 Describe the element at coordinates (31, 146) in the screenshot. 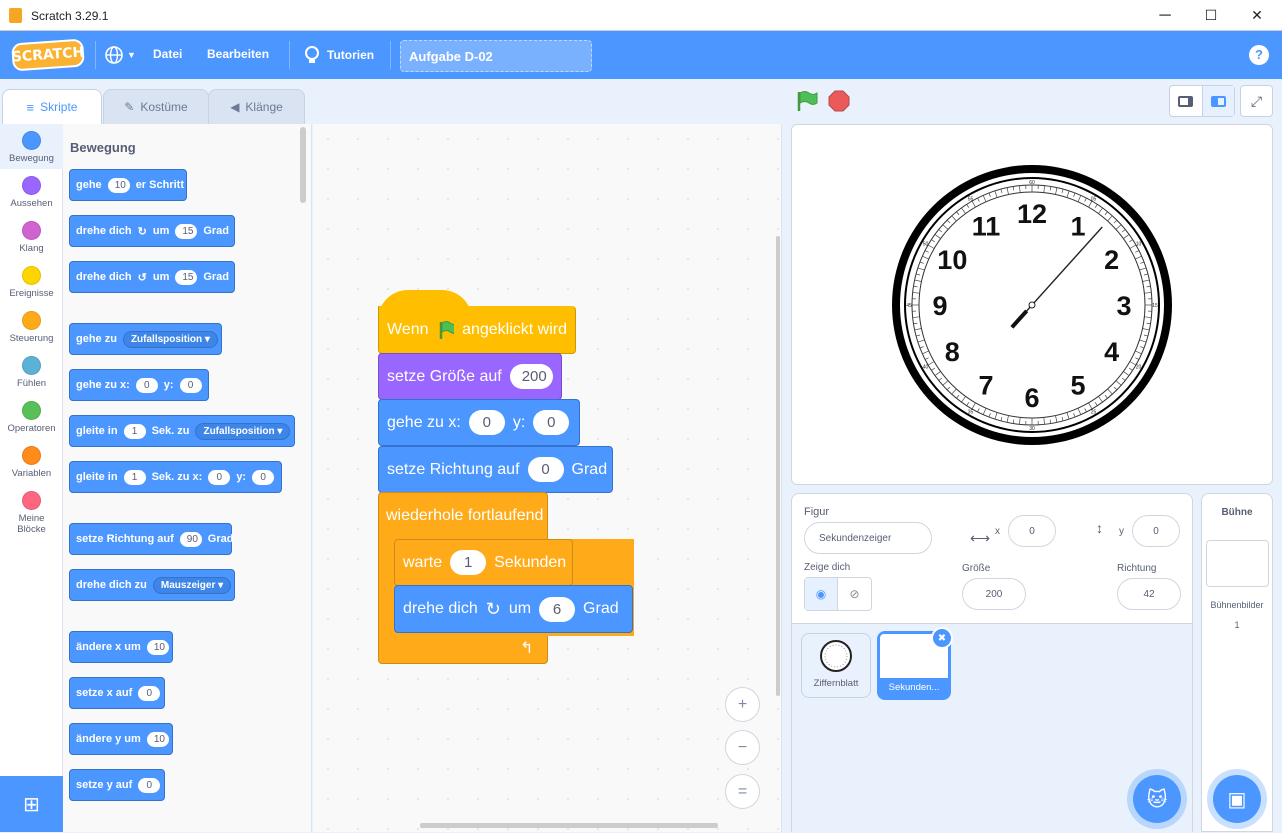

I see `category-0: Bewegung` at that location.